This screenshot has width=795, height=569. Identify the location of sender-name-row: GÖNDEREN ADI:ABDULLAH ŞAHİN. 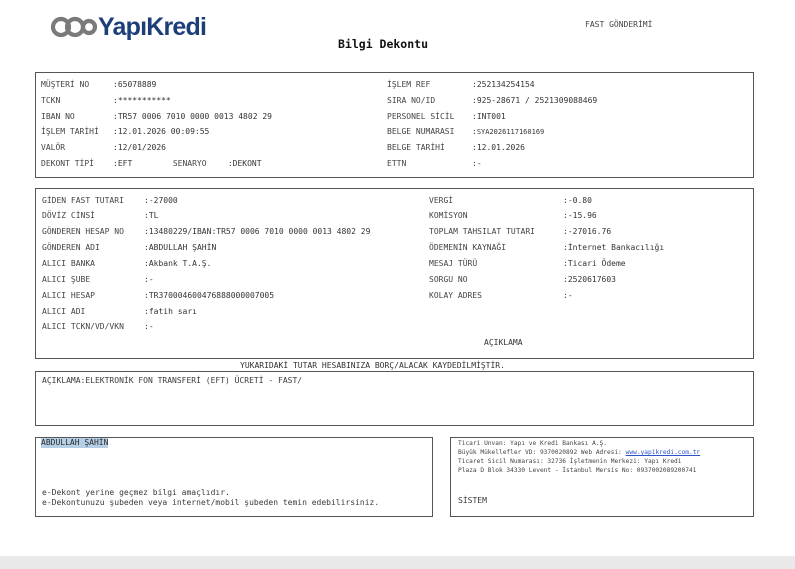
(129, 247).